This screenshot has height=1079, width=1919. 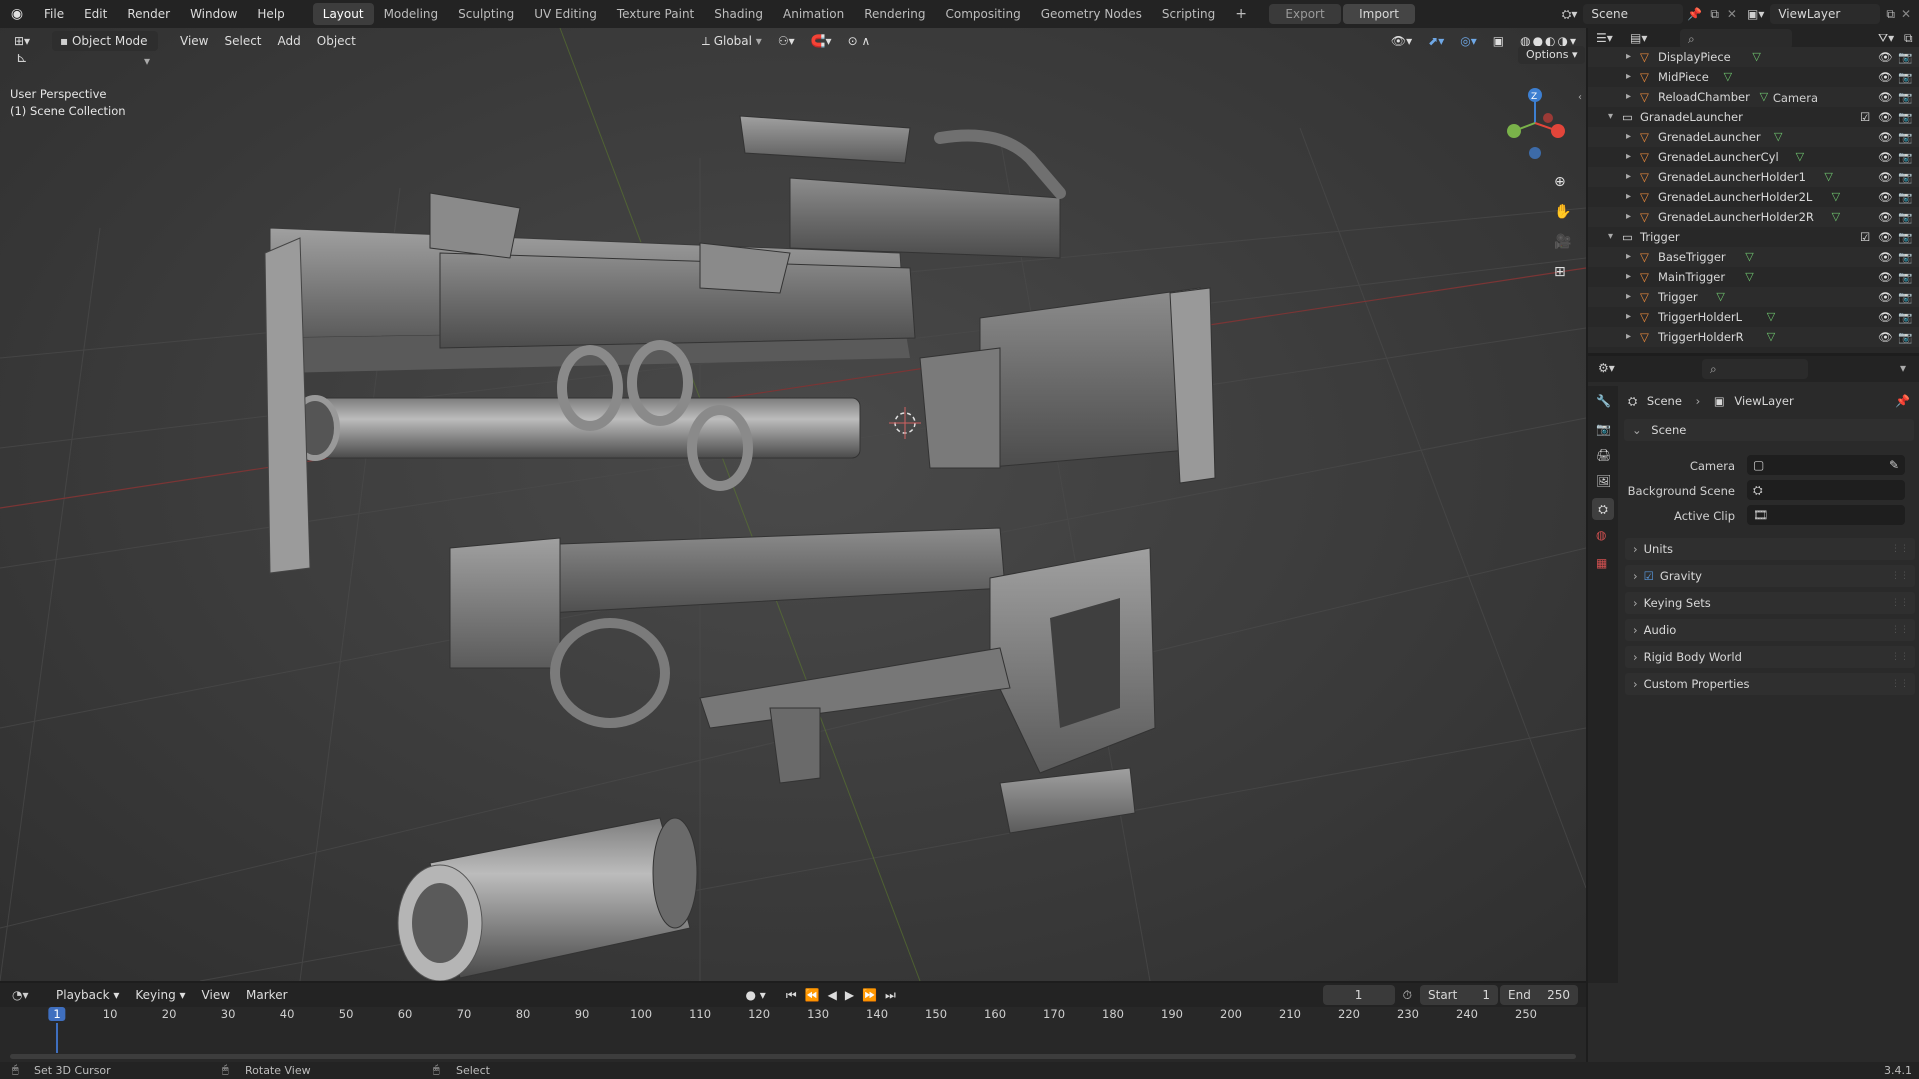 What do you see at coordinates (813, 14) in the screenshot?
I see `tab-animation: Animation` at bounding box center [813, 14].